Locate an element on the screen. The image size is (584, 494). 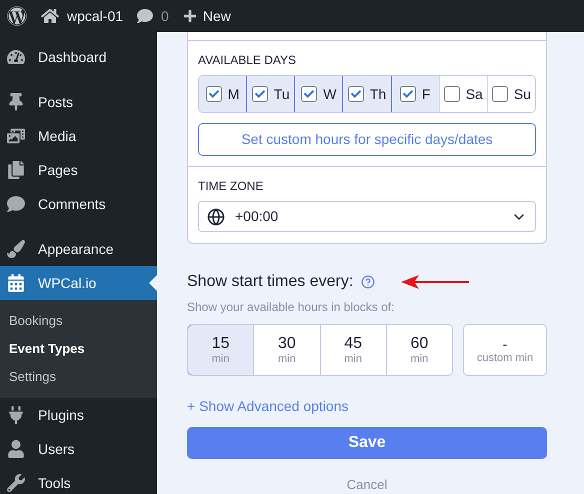
menu-item: Appearance is located at coordinates (78, 249).